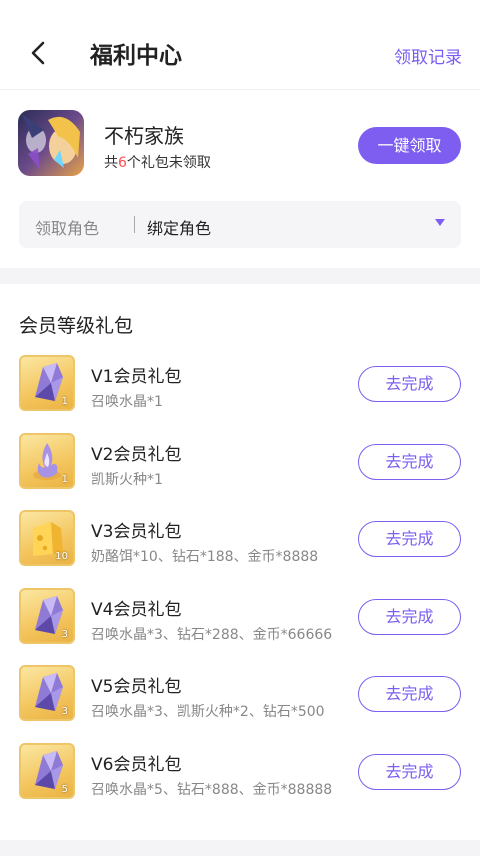  I want to click on item-quantity: 10, so click(61, 556).